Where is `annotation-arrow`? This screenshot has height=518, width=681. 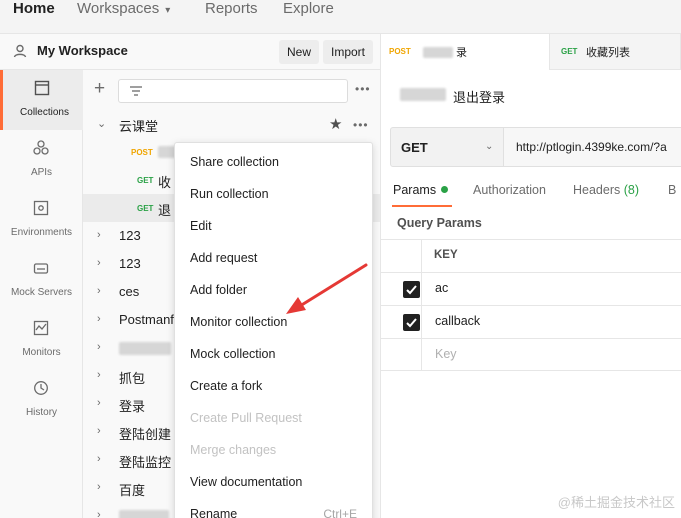
annotation-arrow is located at coordinates (327, 288).